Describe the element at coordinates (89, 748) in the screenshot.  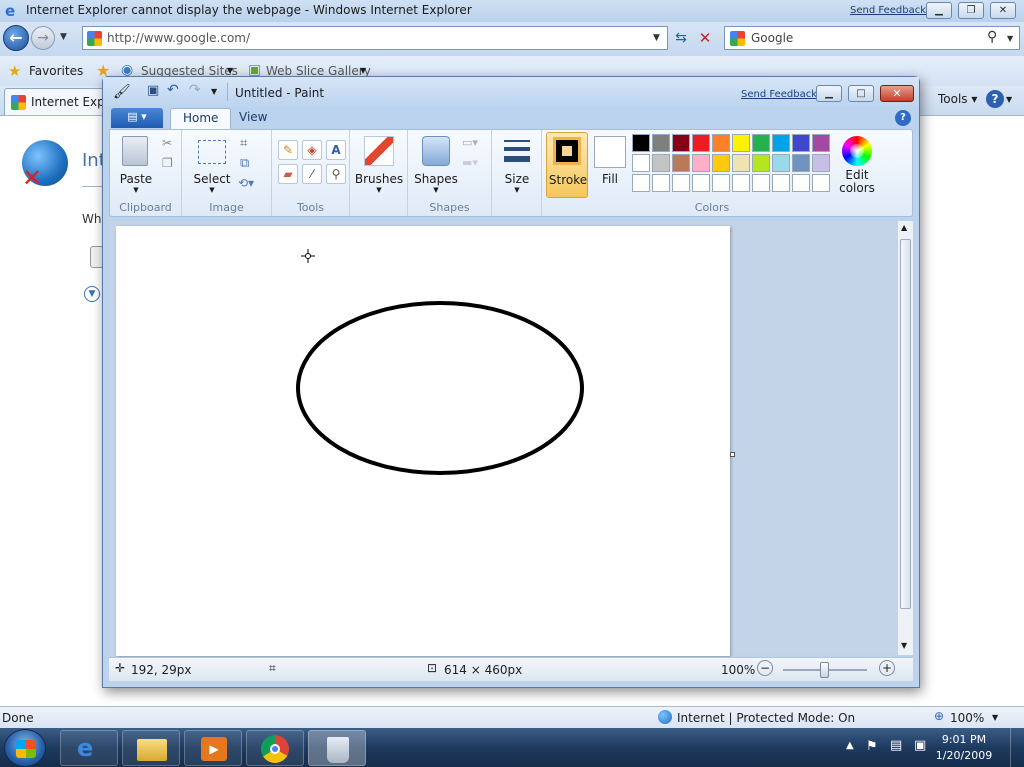
I see `taskbar-ie-button: e` at that location.